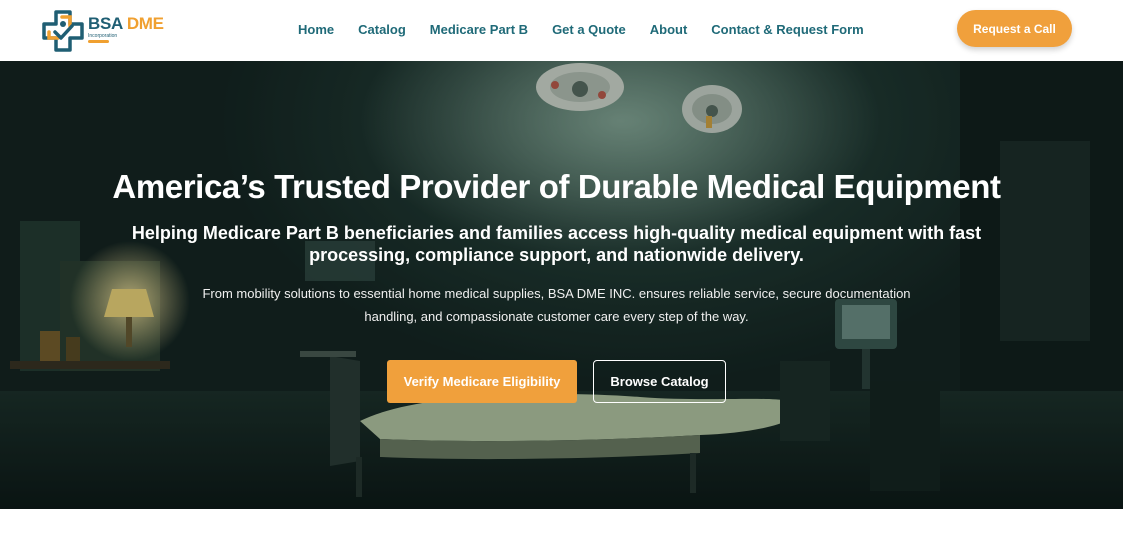  Describe the element at coordinates (589, 29) in the screenshot. I see `nav-get-a-quote: Get a Quote` at that location.